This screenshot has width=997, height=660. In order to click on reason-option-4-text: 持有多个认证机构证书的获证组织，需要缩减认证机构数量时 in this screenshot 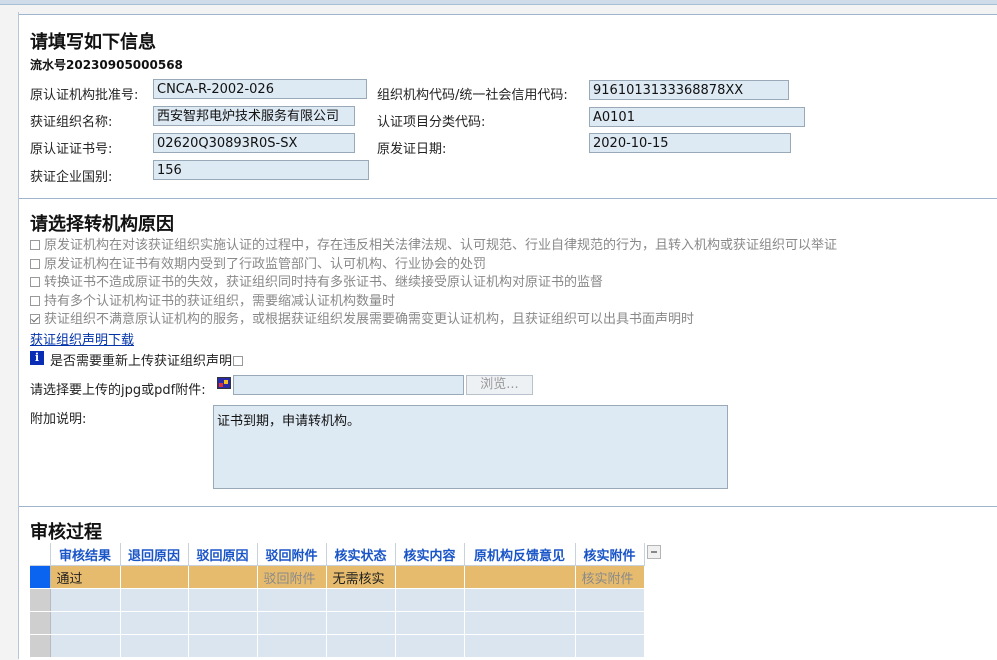, I will do `click(220, 301)`.